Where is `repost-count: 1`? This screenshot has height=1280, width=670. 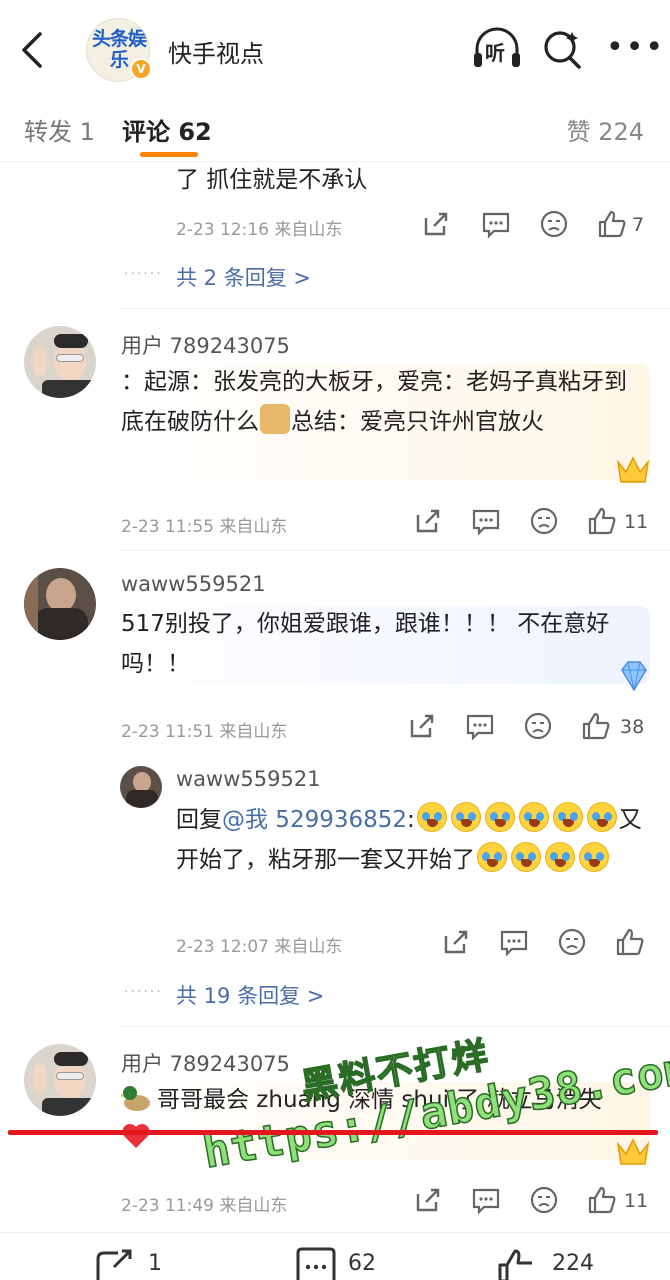
repost-count: 1 is located at coordinates (155, 1263).